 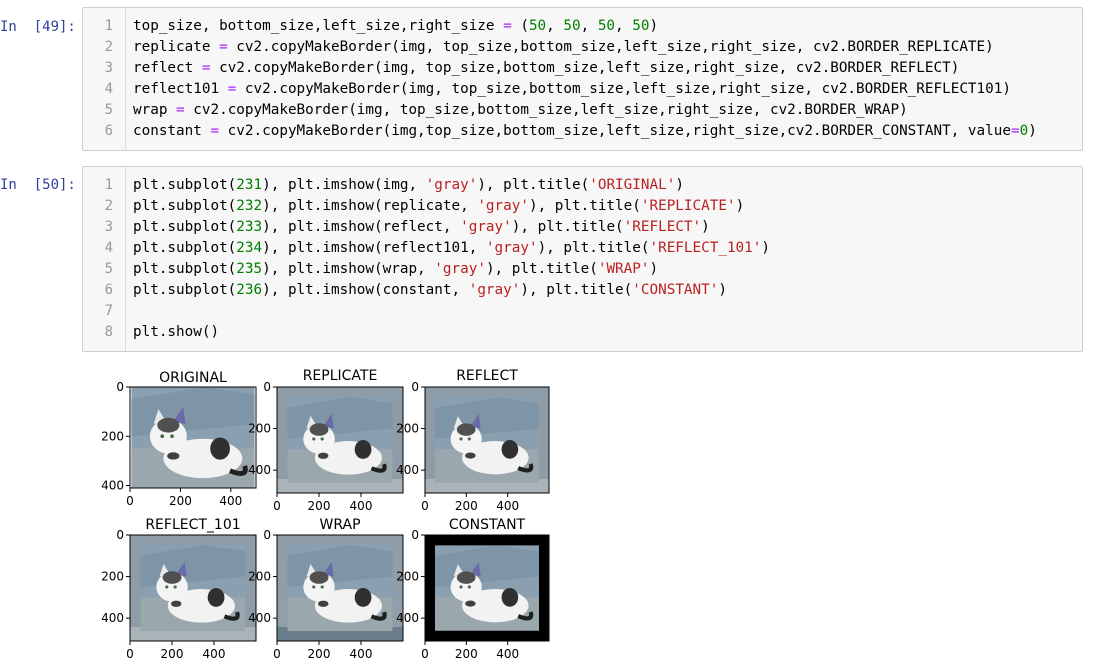 What do you see at coordinates (193, 378) in the screenshot?
I see `subplot-title: ORIGINAL` at bounding box center [193, 378].